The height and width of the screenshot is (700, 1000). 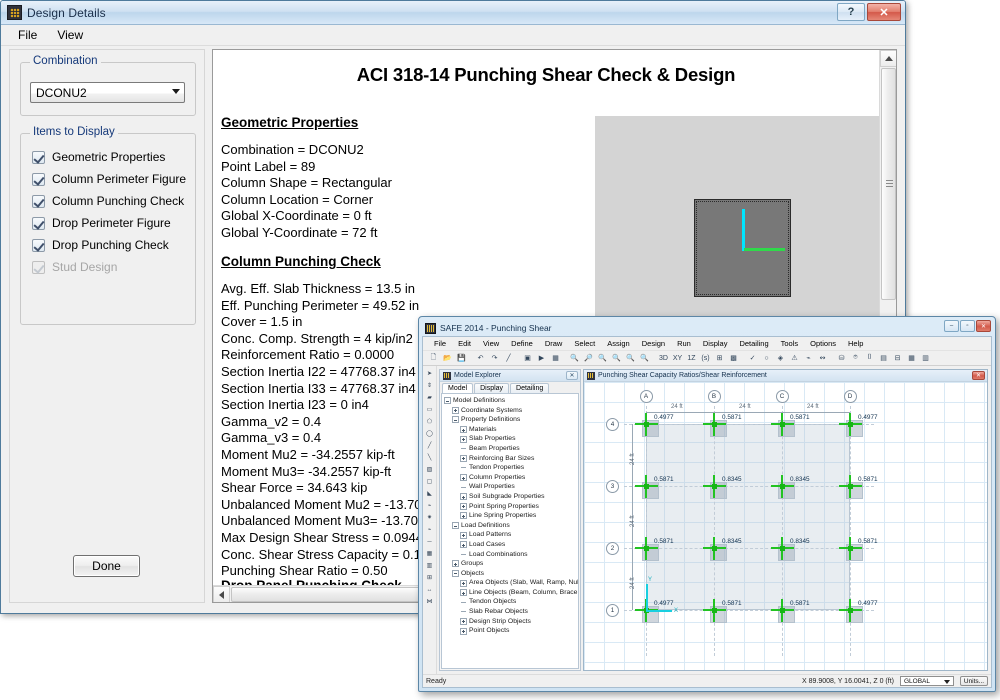 I want to click on checkbox-row-1: Column Perimeter Figure, so click(x=113, y=179).